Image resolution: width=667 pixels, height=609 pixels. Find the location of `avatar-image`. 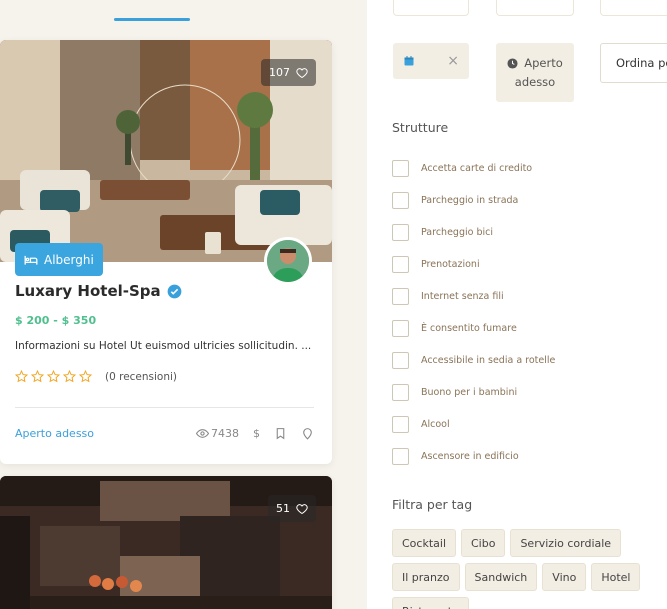

avatar-image is located at coordinates (288, 261).